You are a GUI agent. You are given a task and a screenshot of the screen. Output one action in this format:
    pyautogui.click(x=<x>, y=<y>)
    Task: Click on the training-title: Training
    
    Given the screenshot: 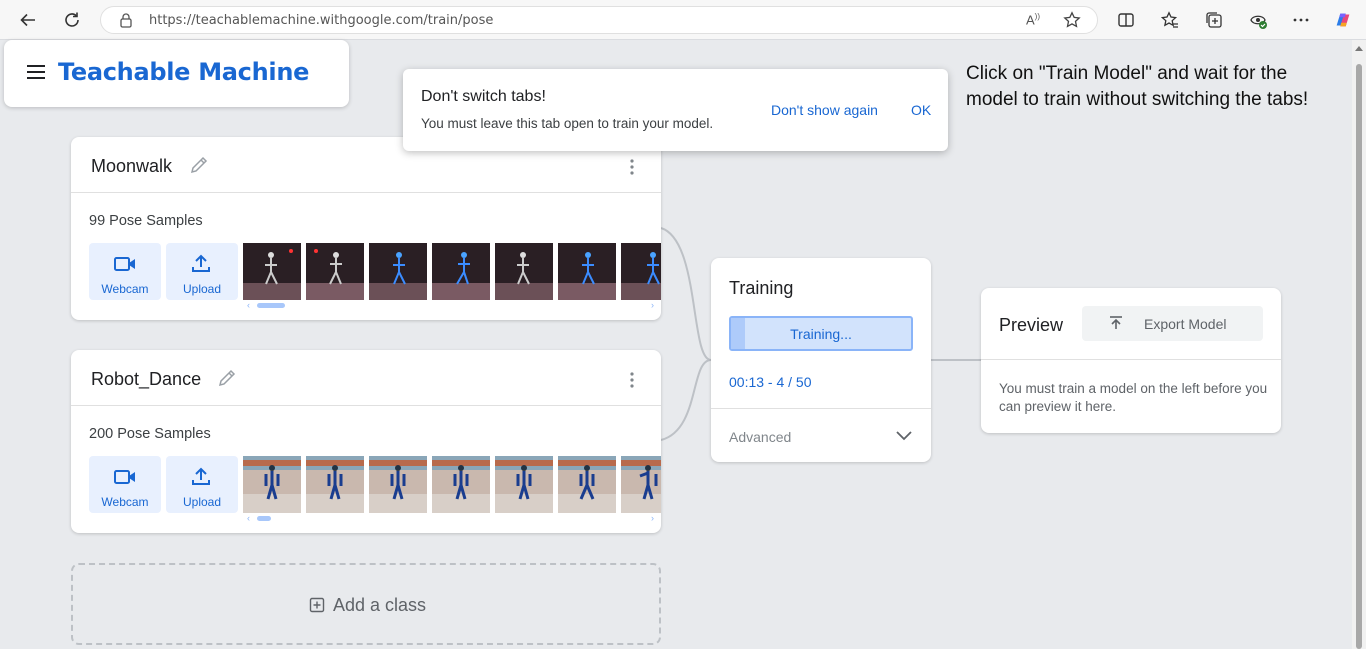 What is the action you would take?
    pyautogui.click(x=761, y=288)
    